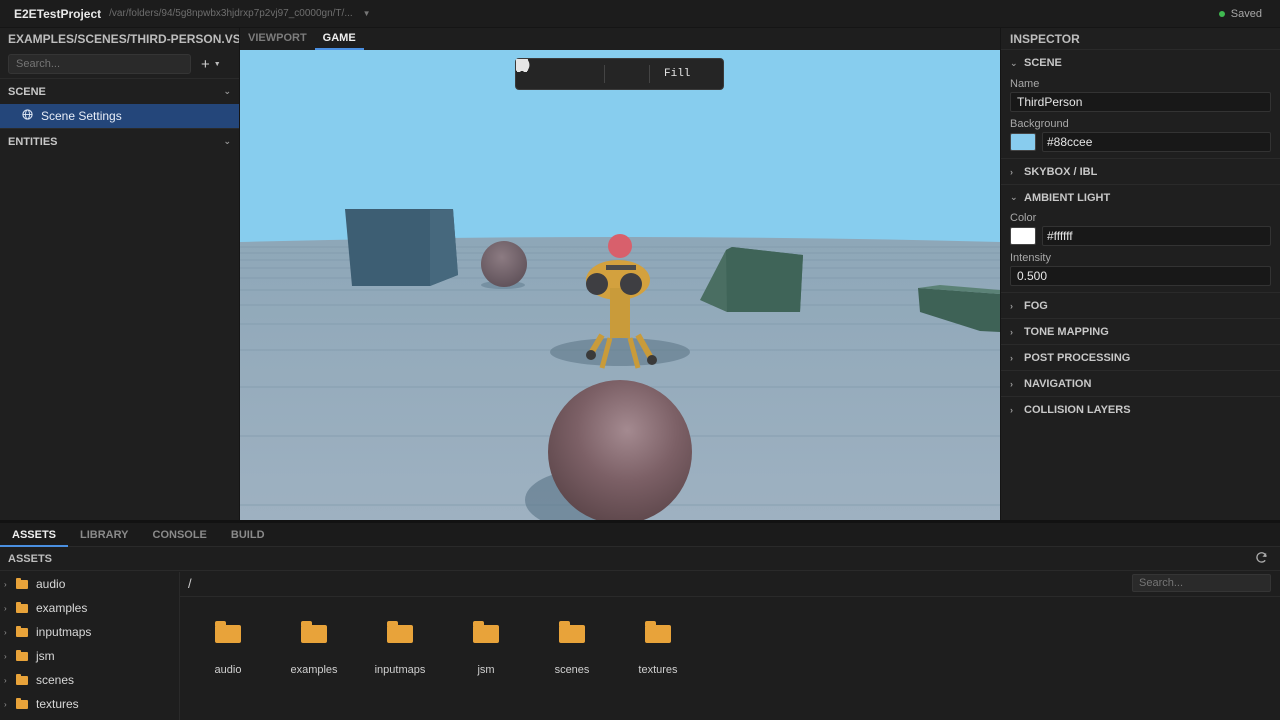 This screenshot has width=1280, height=720. I want to click on tab-game: GAME, so click(339, 39).